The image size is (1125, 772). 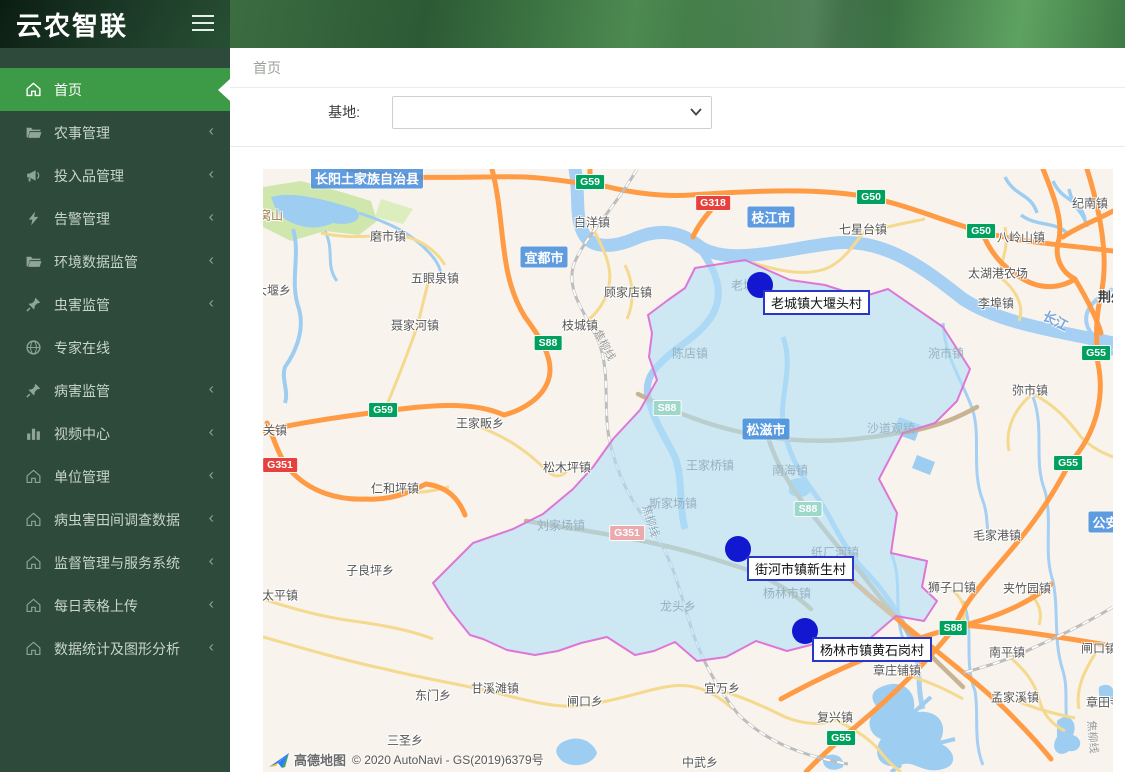 I want to click on map-city-label: 松滋市, so click(x=766, y=429).